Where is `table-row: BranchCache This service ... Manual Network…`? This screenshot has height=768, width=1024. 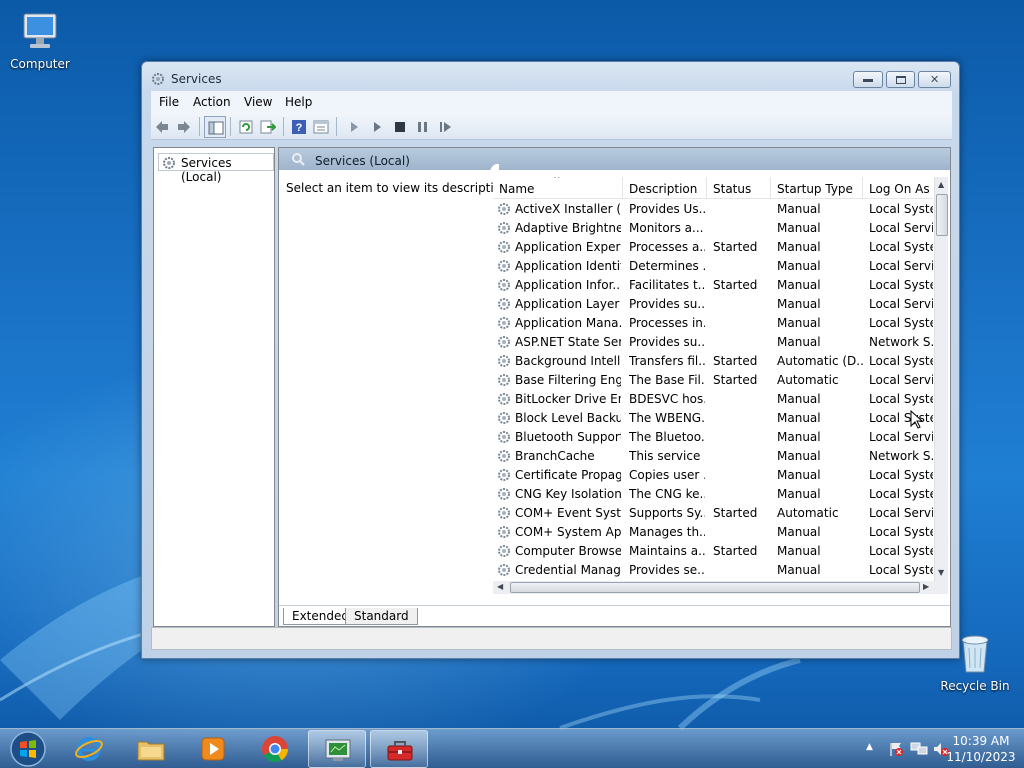 table-row: BranchCache This service ... Manual Network… is located at coordinates (713, 456).